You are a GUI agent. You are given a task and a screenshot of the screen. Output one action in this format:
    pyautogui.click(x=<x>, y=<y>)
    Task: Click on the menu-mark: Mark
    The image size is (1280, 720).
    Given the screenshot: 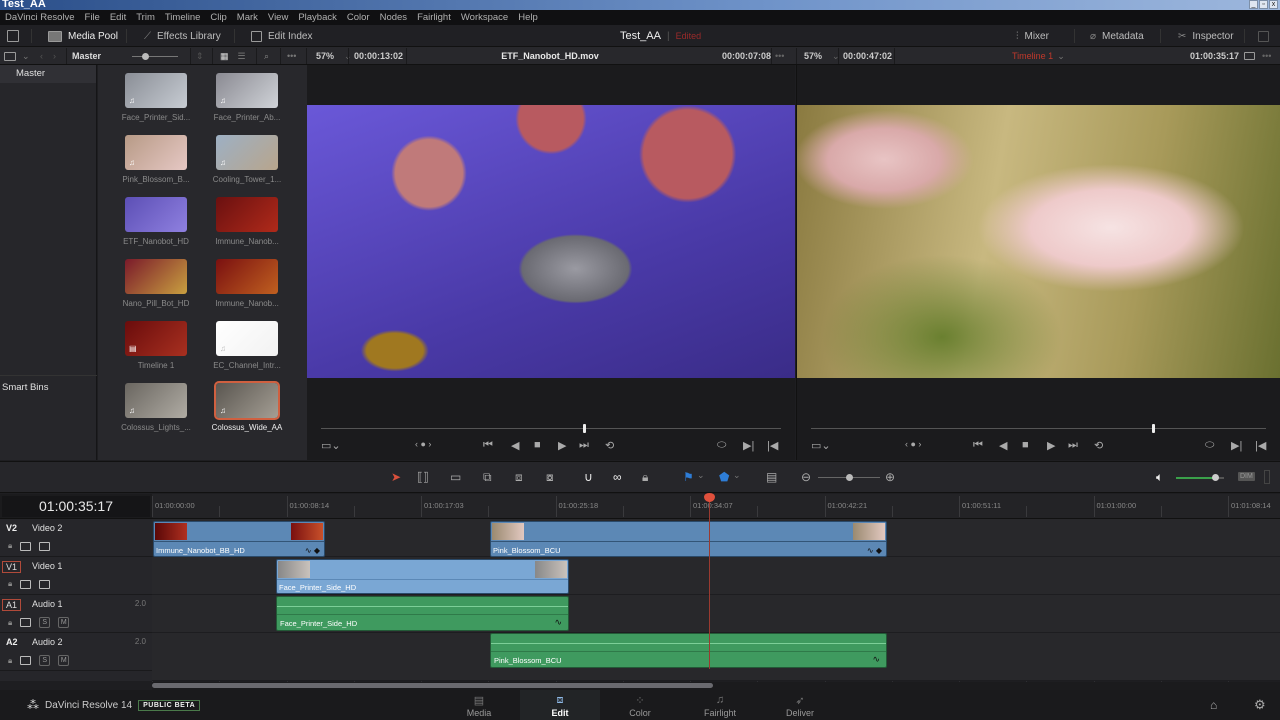 What is the action you would take?
    pyautogui.click(x=247, y=17)
    